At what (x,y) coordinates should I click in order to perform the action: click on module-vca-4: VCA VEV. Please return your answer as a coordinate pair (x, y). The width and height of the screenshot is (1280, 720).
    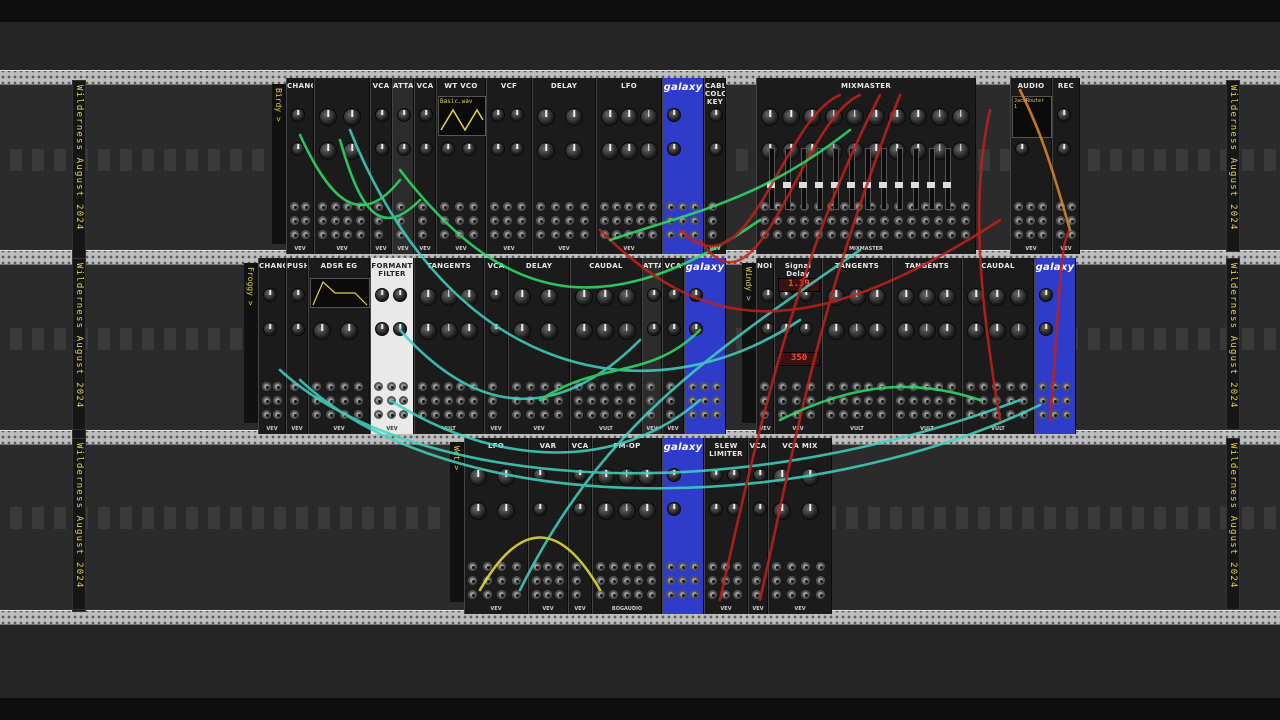
    Looking at the image, I should click on (673, 346).